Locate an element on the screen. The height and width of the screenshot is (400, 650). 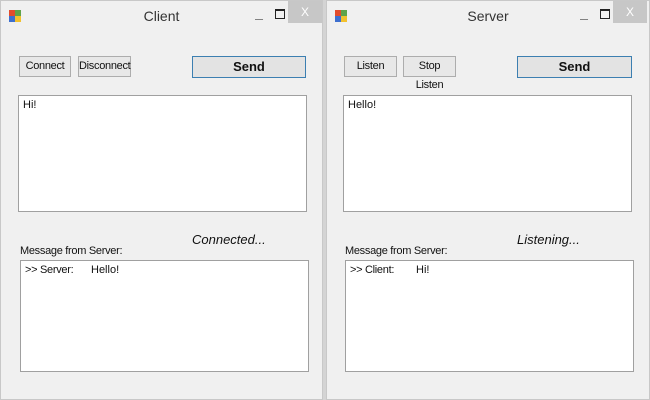
server-titlebar: Server _ X is located at coordinates (488, 17).